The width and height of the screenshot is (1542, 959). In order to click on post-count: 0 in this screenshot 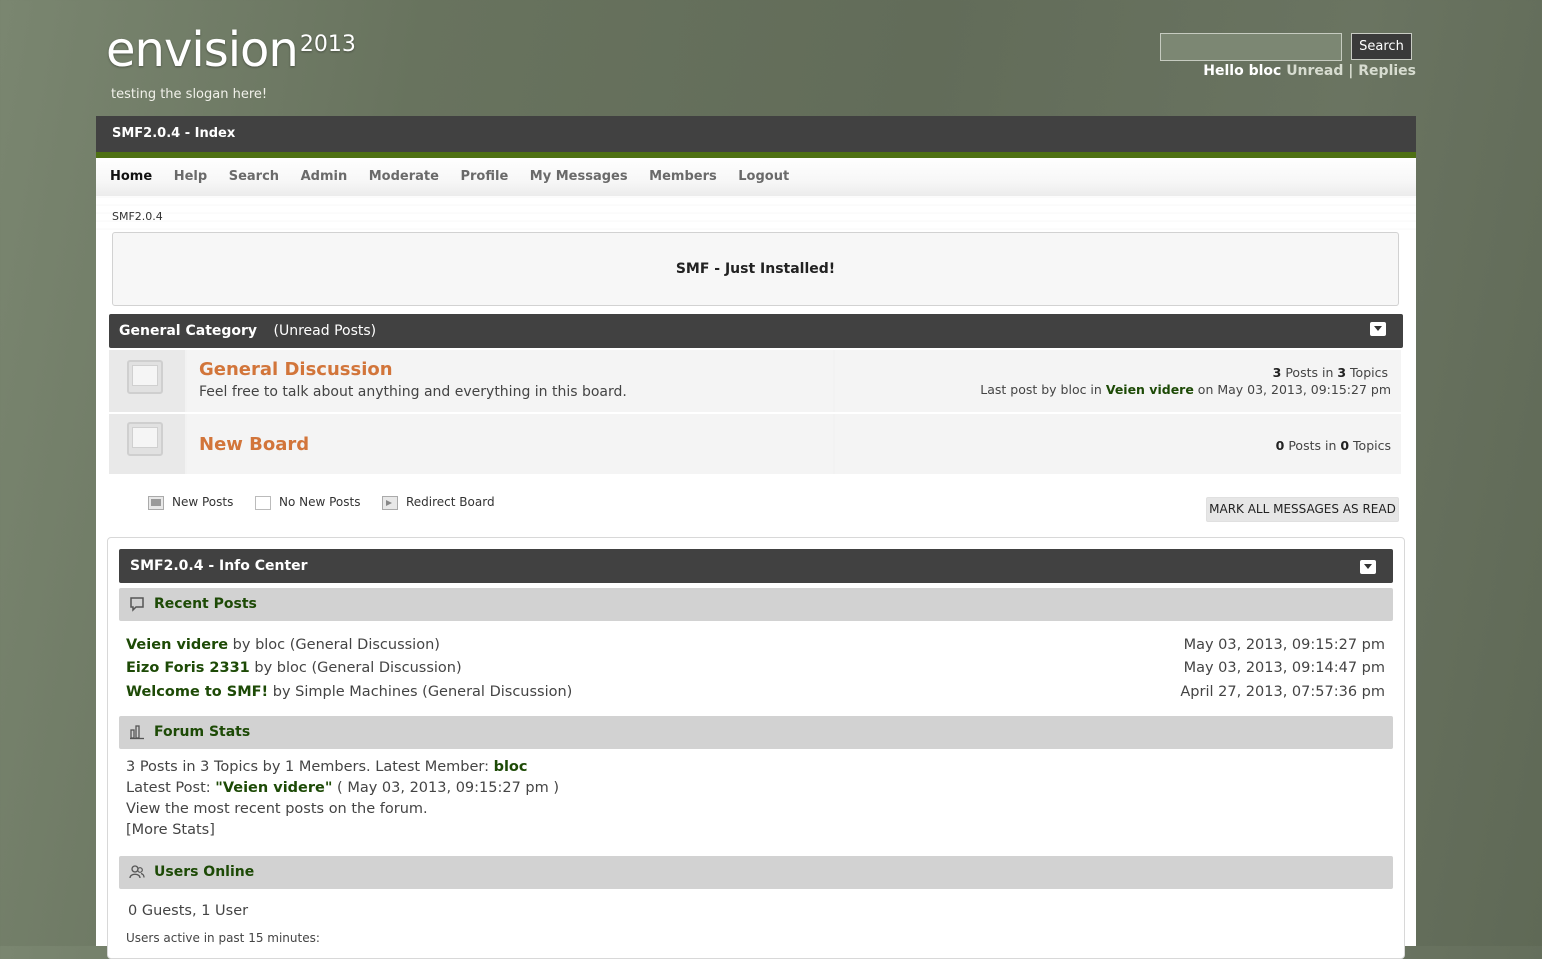, I will do `click(1280, 445)`.